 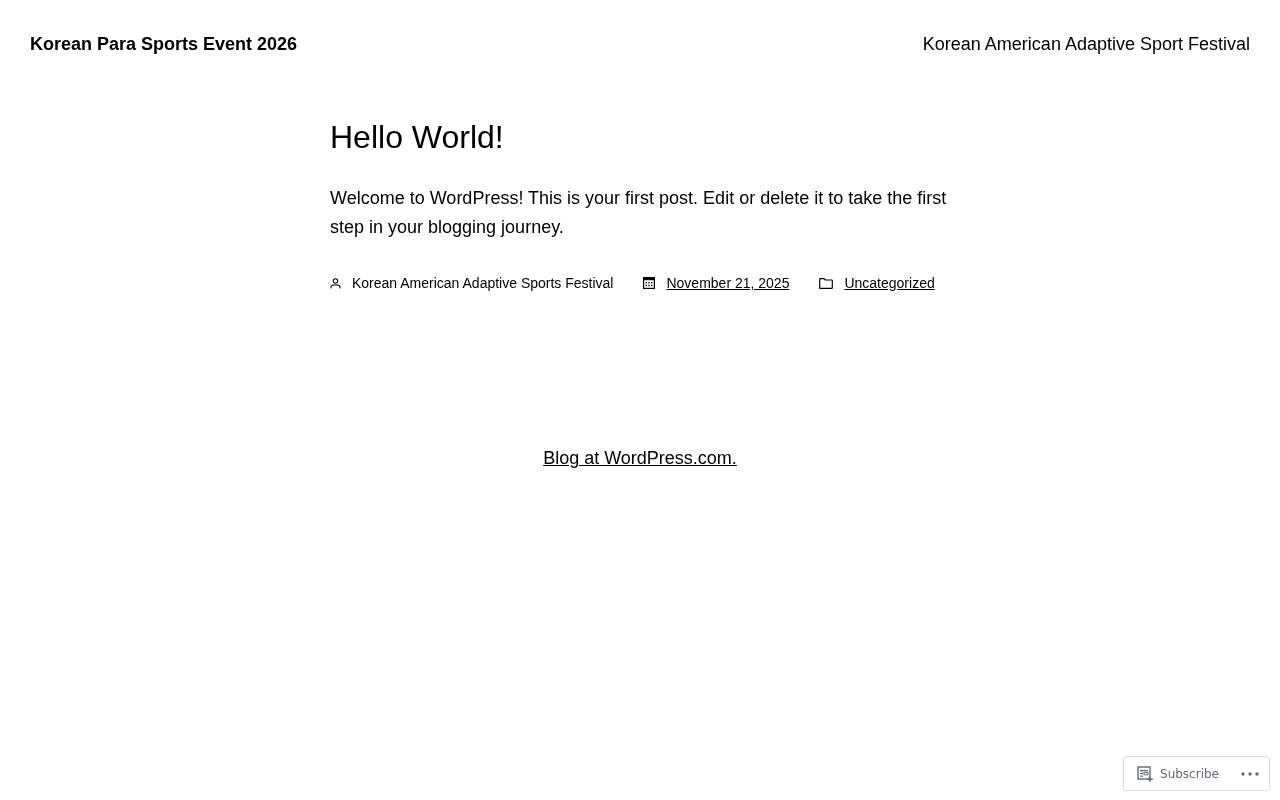 I want to click on site-title: Korean Para Sports Event 2026, so click(x=164, y=44).